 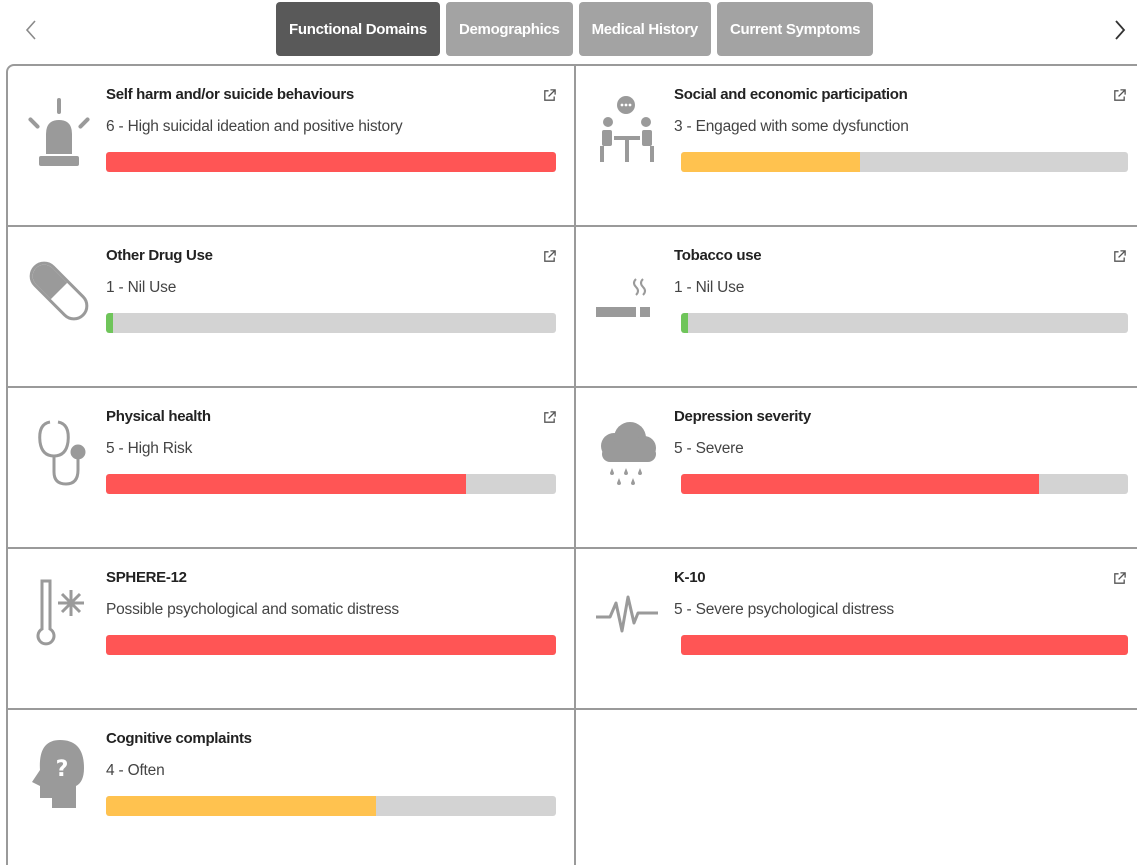 I want to click on stethoscope-icon, so click(x=59, y=452).